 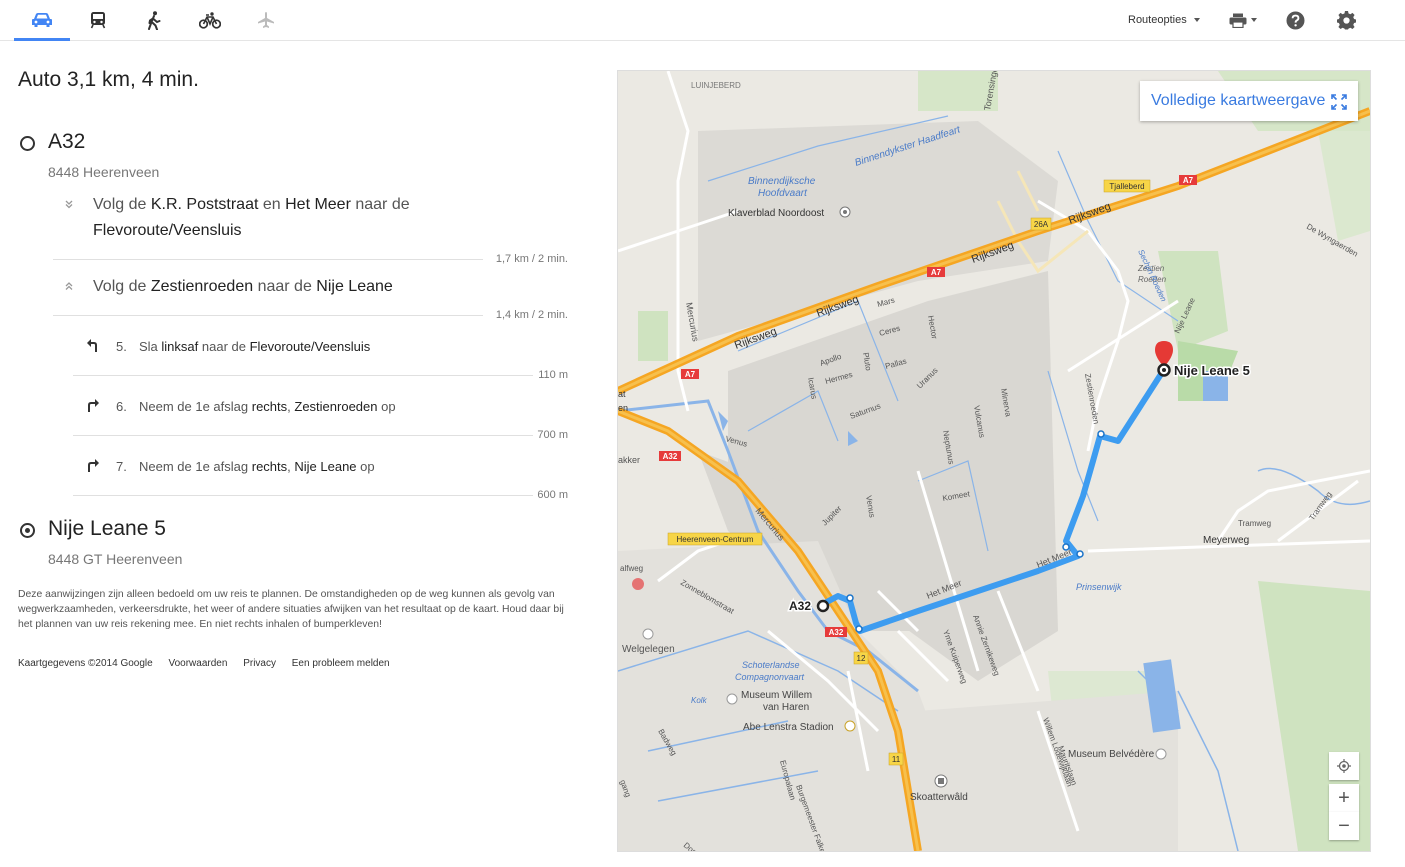 I want to click on my-location-button, so click(x=1344, y=766).